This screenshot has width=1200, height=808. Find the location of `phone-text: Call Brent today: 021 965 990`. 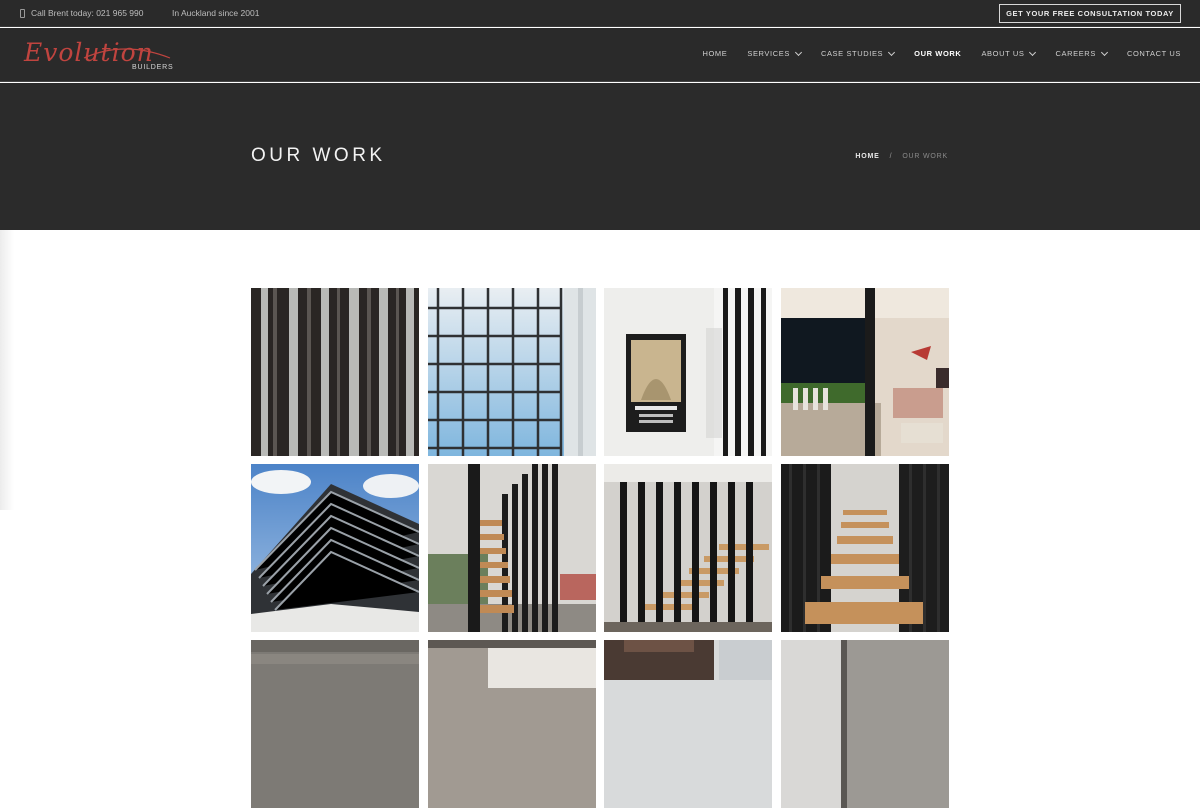

phone-text: Call Brent today: 021 965 990 is located at coordinates (87, 13).